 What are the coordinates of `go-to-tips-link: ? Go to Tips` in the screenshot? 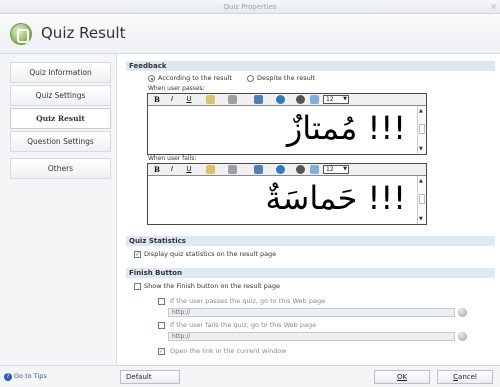 It's located at (25, 376).